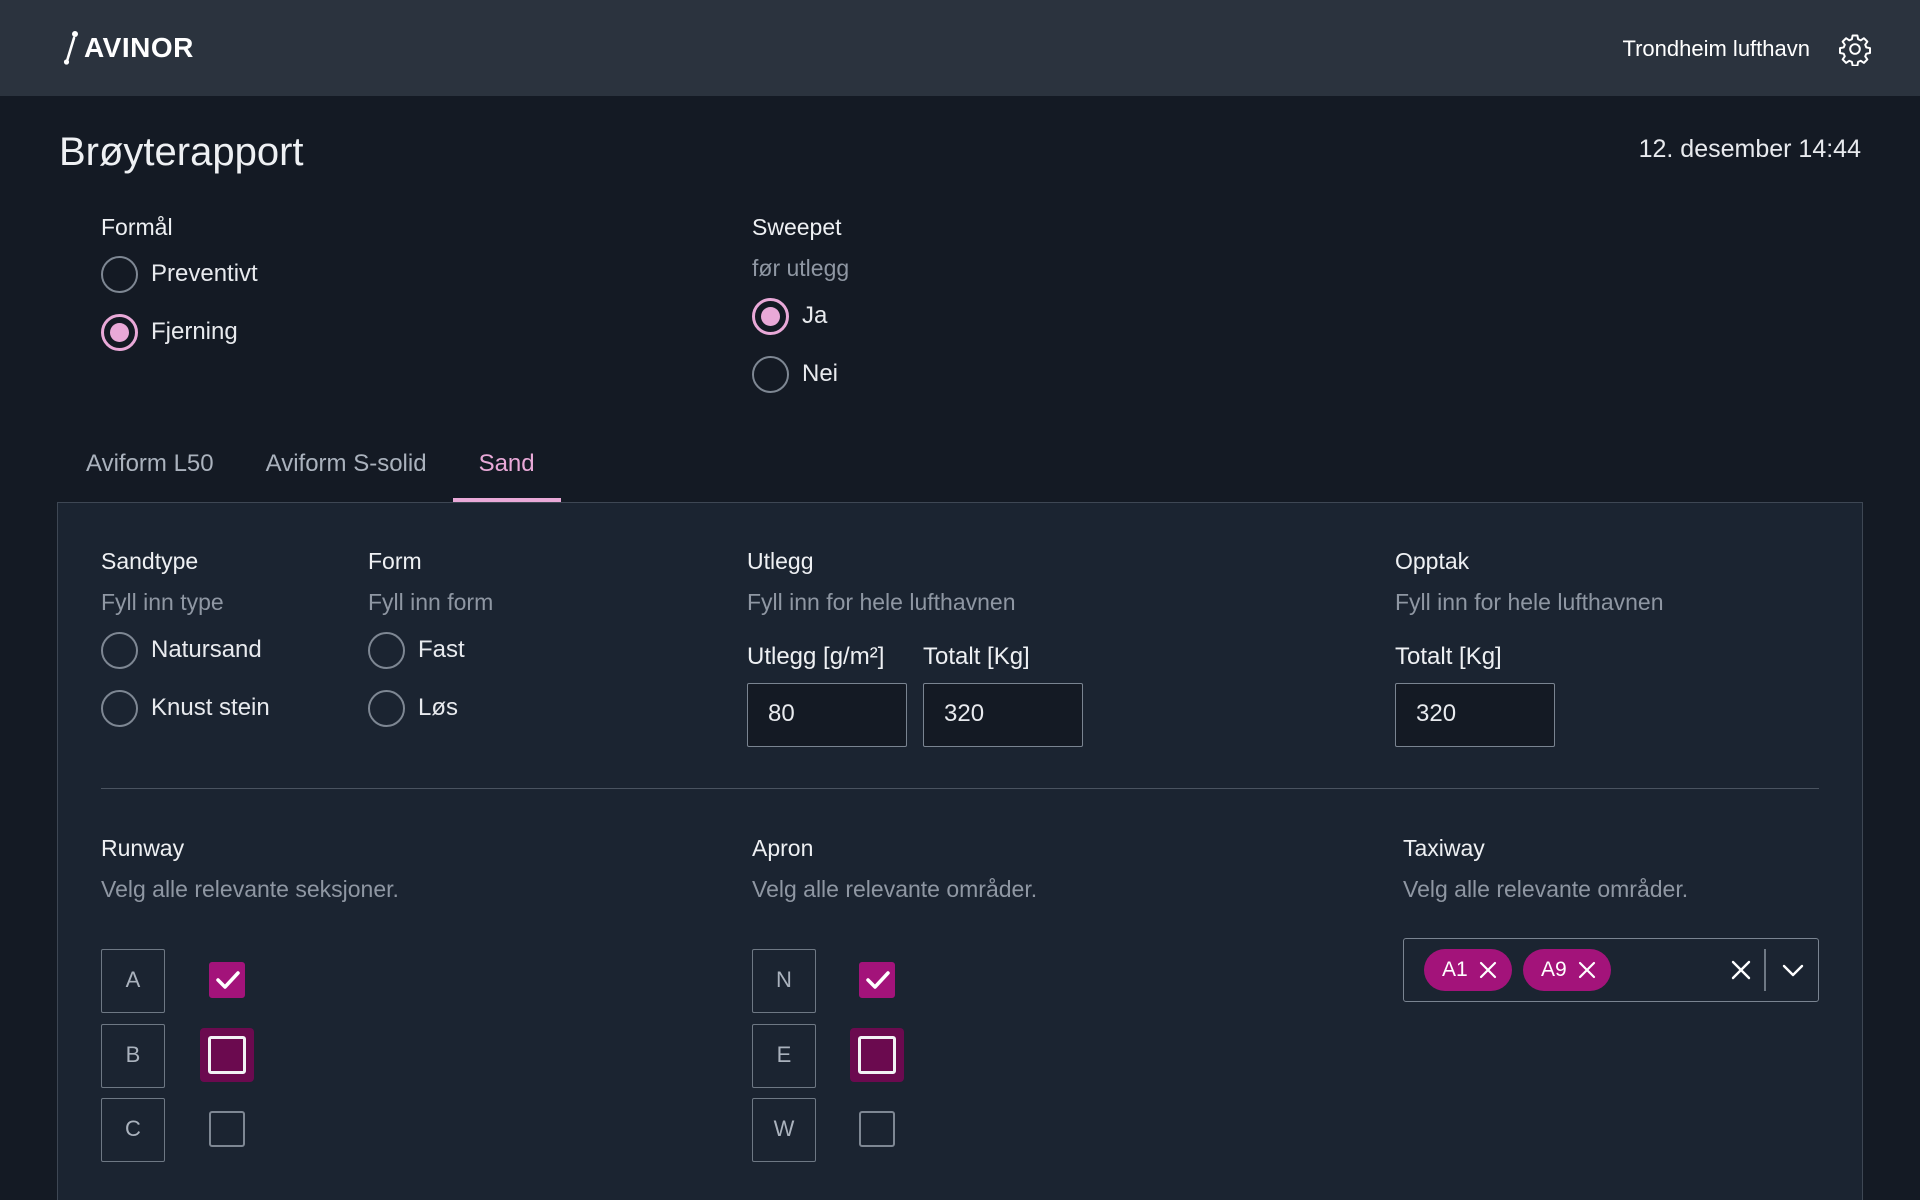  Describe the element at coordinates (783, 848) in the screenshot. I see `apron-title: Apron` at that location.